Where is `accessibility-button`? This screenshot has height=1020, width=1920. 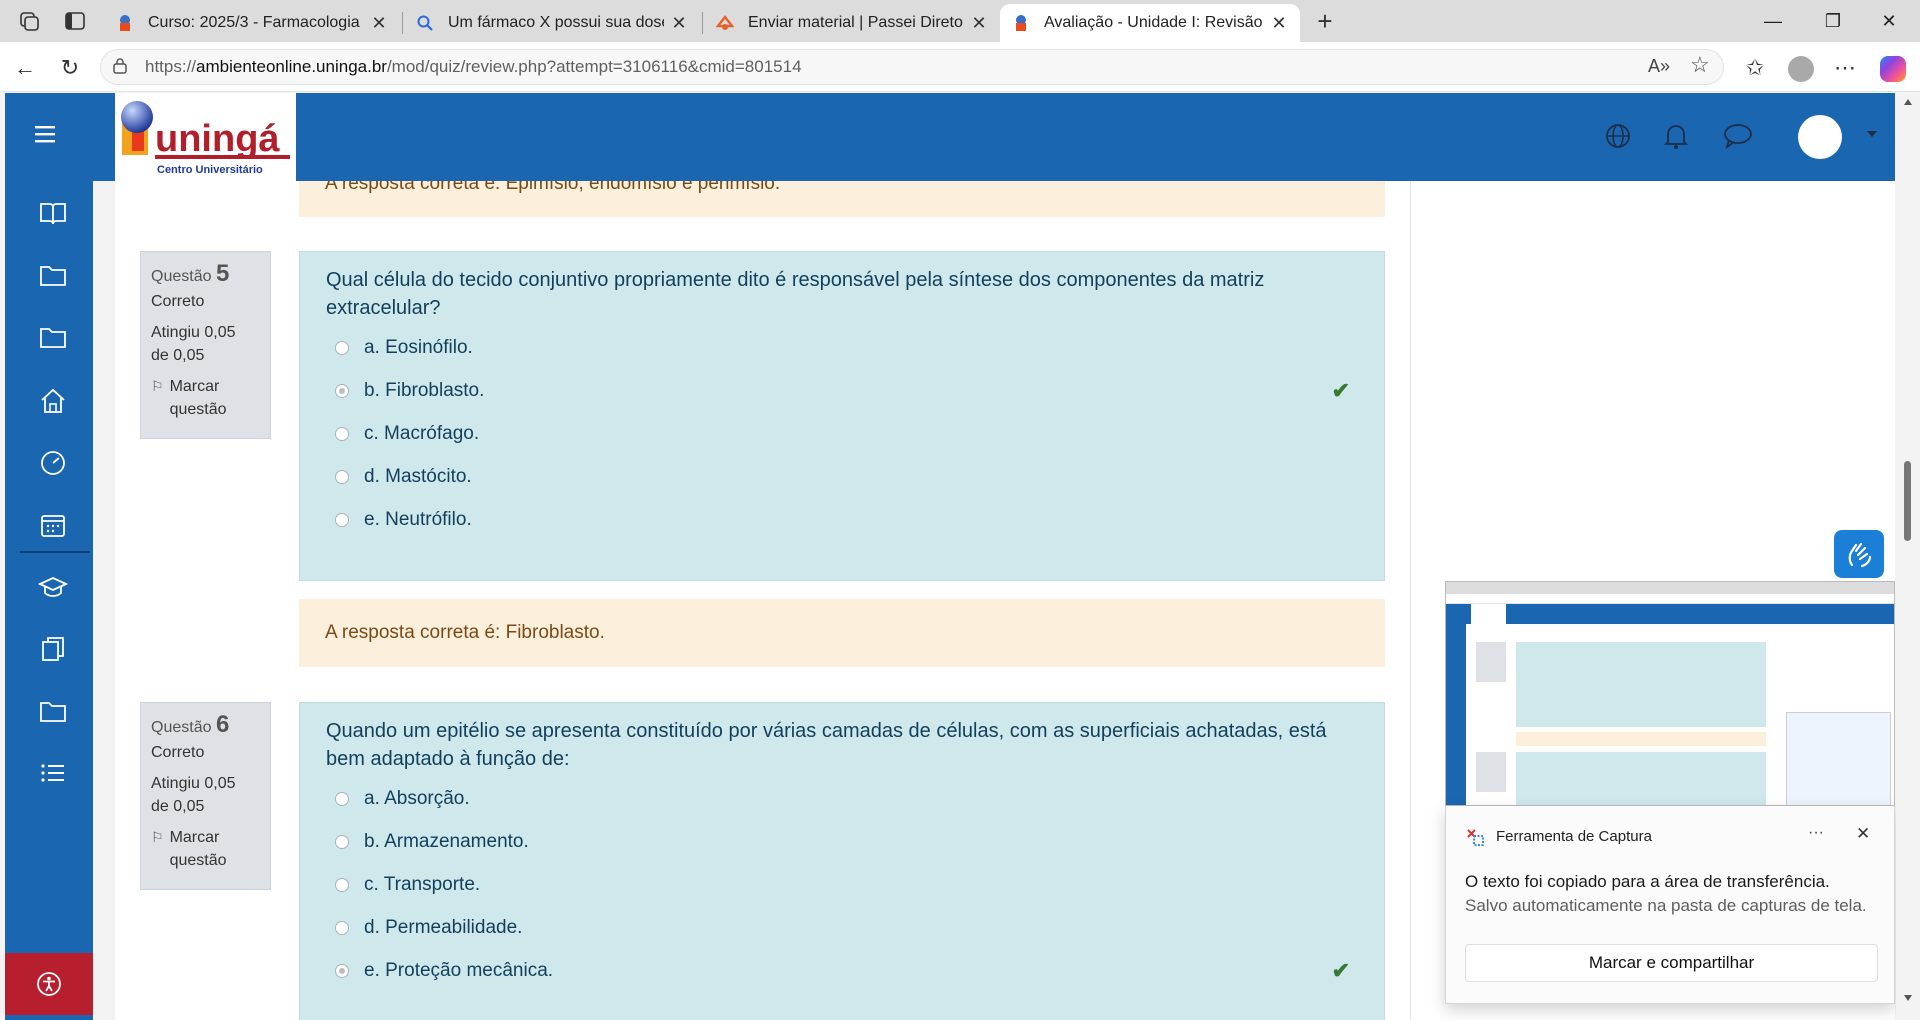
accessibility-button is located at coordinates (49, 984).